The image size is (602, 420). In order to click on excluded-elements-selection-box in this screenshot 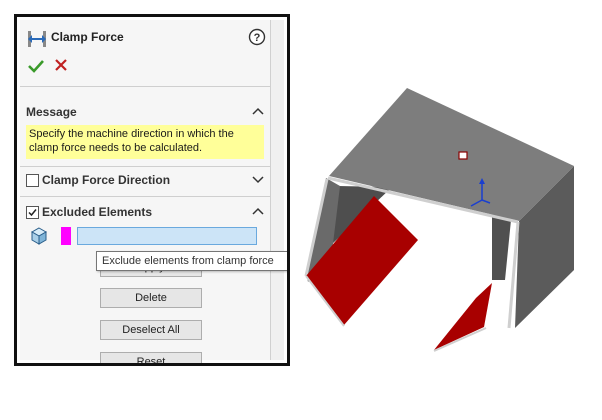, I will do `click(167, 236)`.